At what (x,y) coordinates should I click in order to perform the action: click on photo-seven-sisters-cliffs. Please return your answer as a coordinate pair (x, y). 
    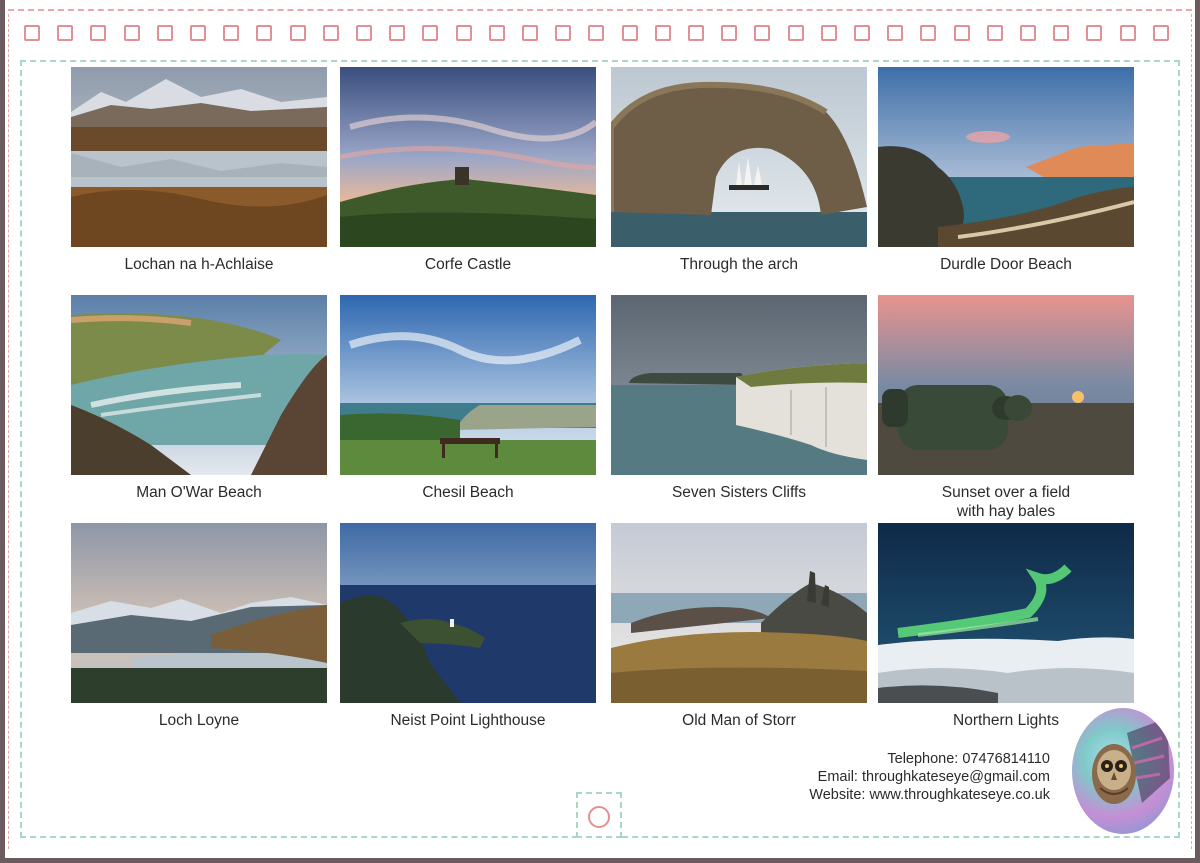
    Looking at the image, I should click on (739, 385).